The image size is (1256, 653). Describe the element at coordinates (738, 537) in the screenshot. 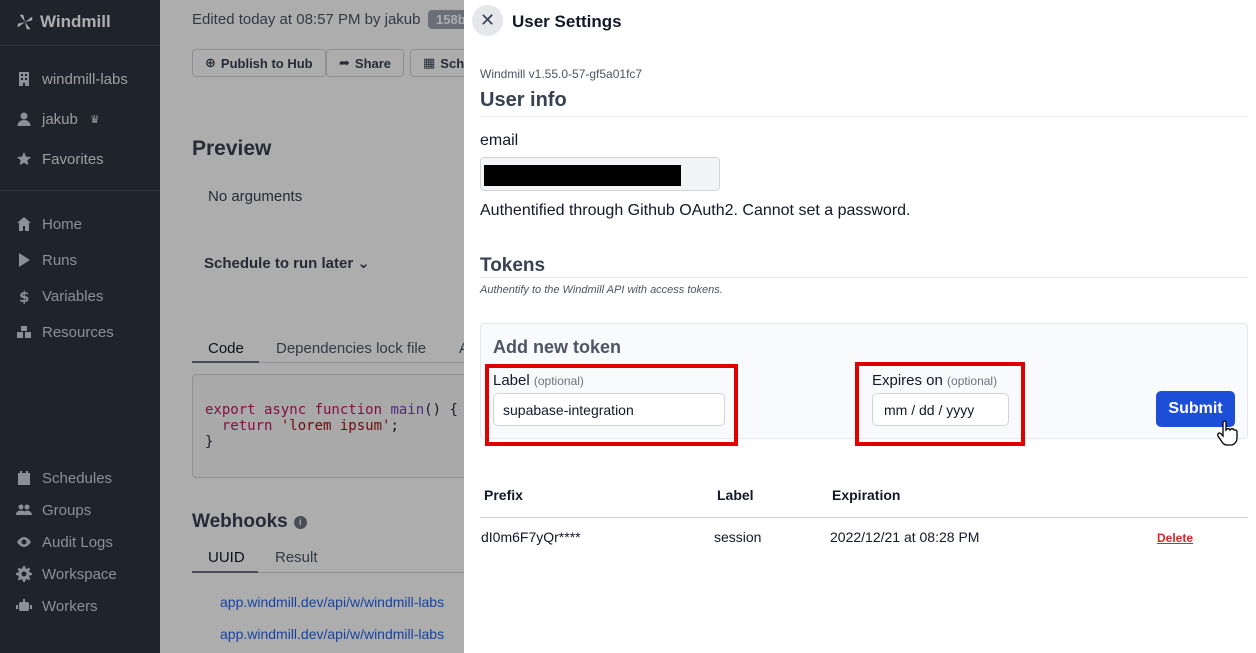

I see `token-label: session` at that location.